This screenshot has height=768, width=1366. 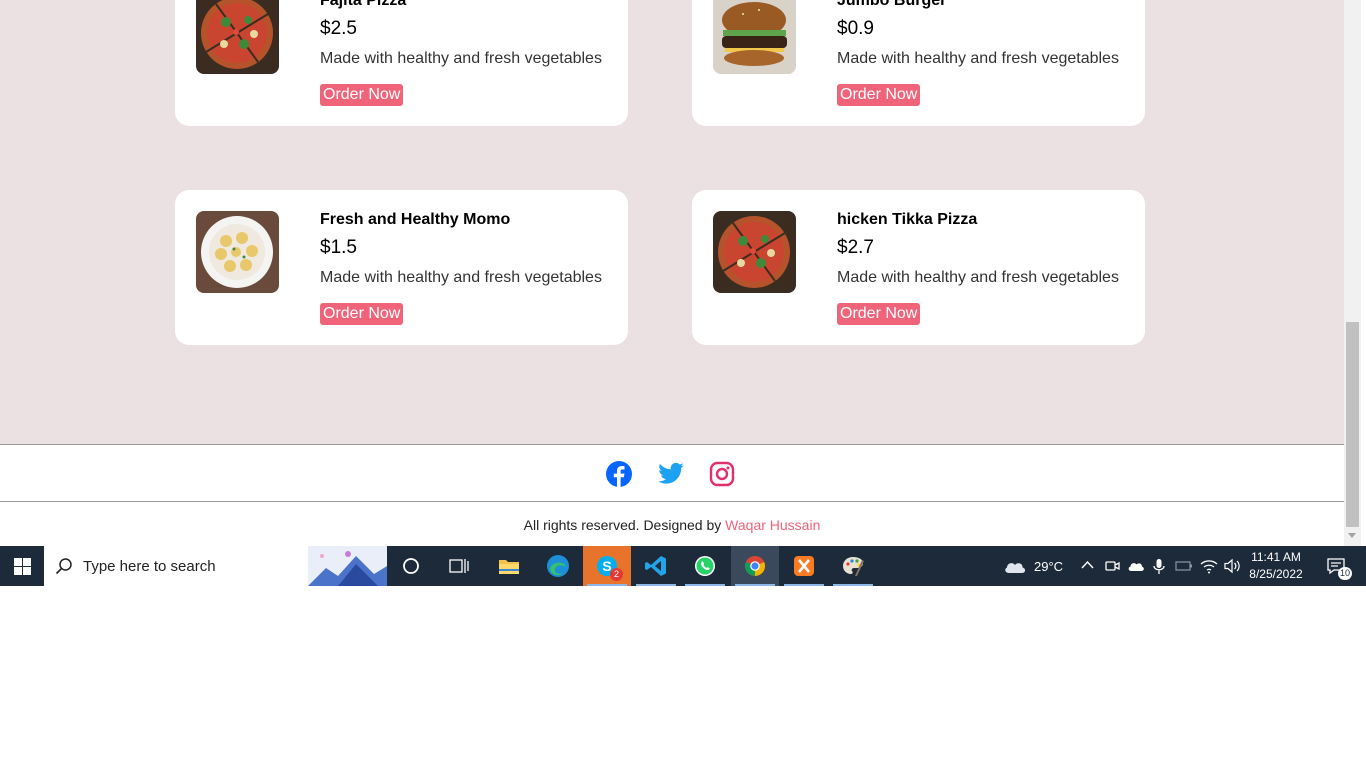 I want to click on vertical-scrollbar, so click(x=1352, y=273).